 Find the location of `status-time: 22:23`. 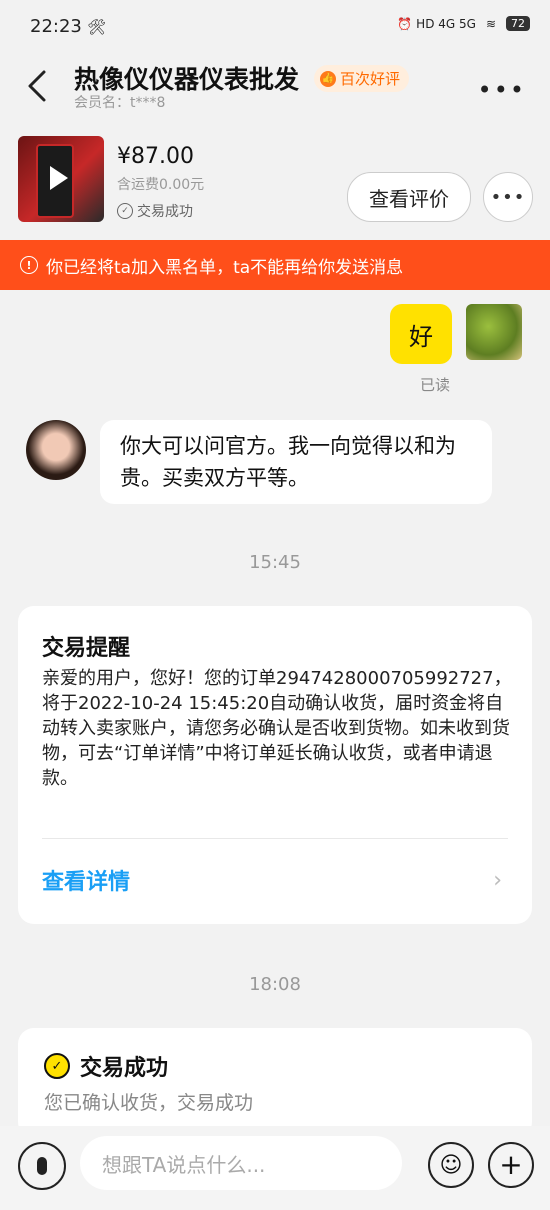

status-time: 22:23 is located at coordinates (56, 26).